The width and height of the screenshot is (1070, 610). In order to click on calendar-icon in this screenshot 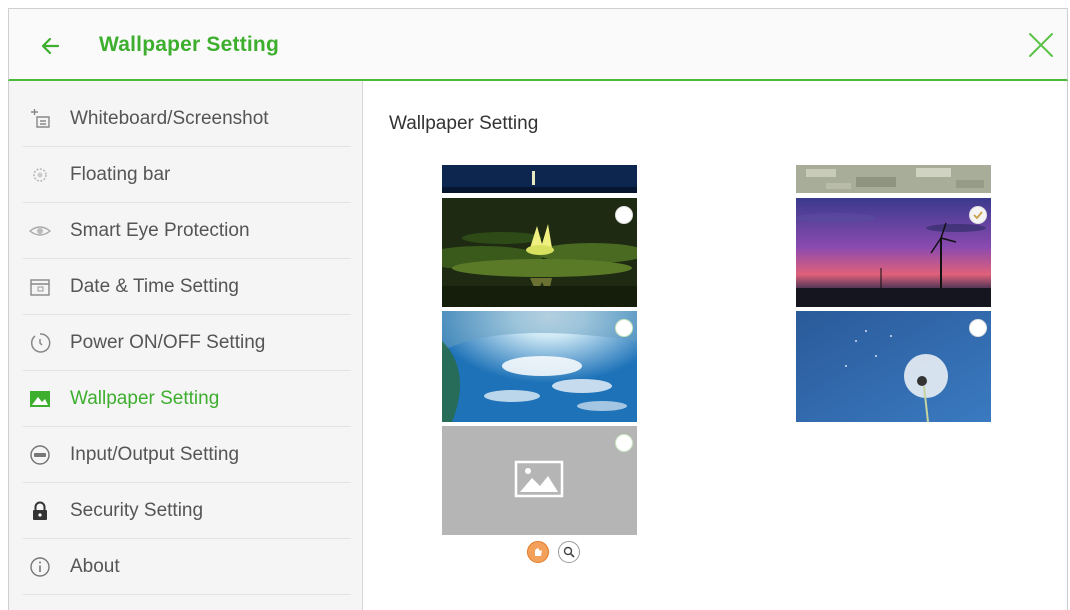, I will do `click(40, 287)`.